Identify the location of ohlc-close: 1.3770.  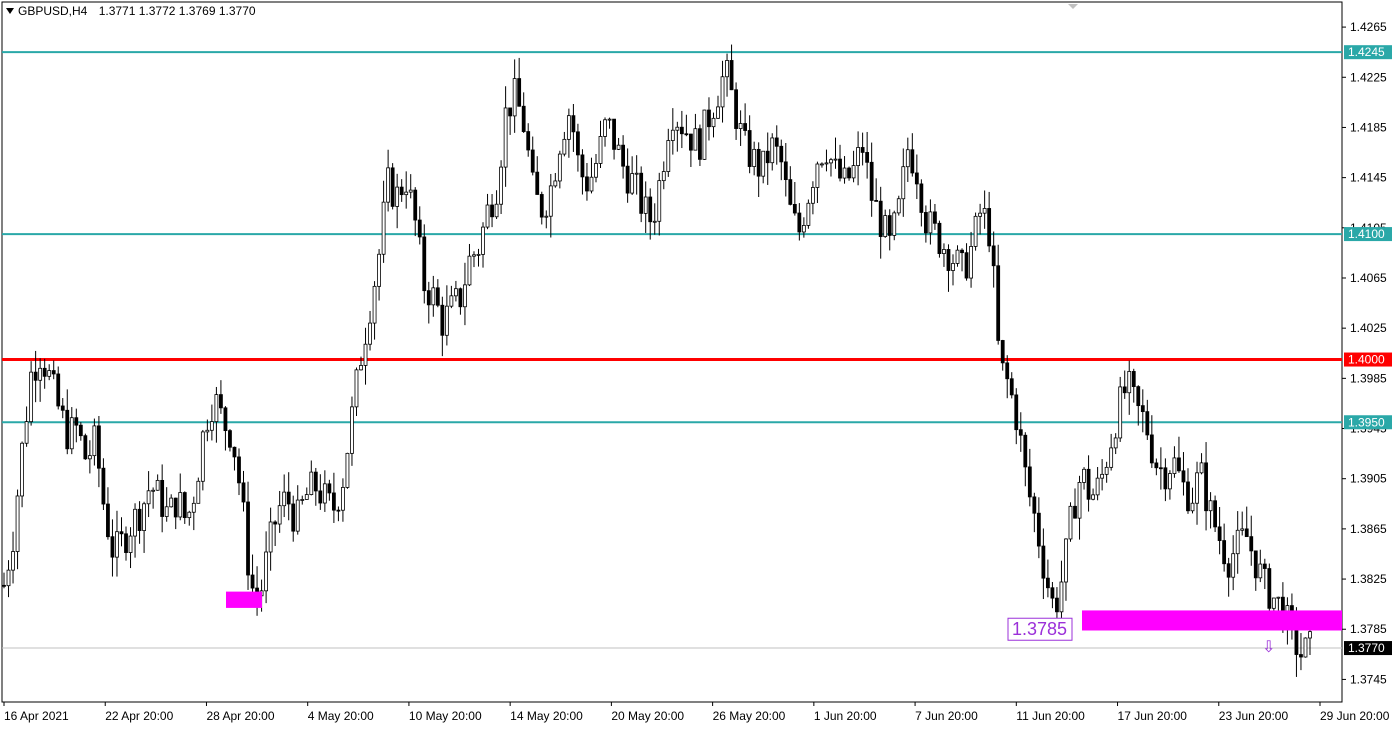
(237, 11).